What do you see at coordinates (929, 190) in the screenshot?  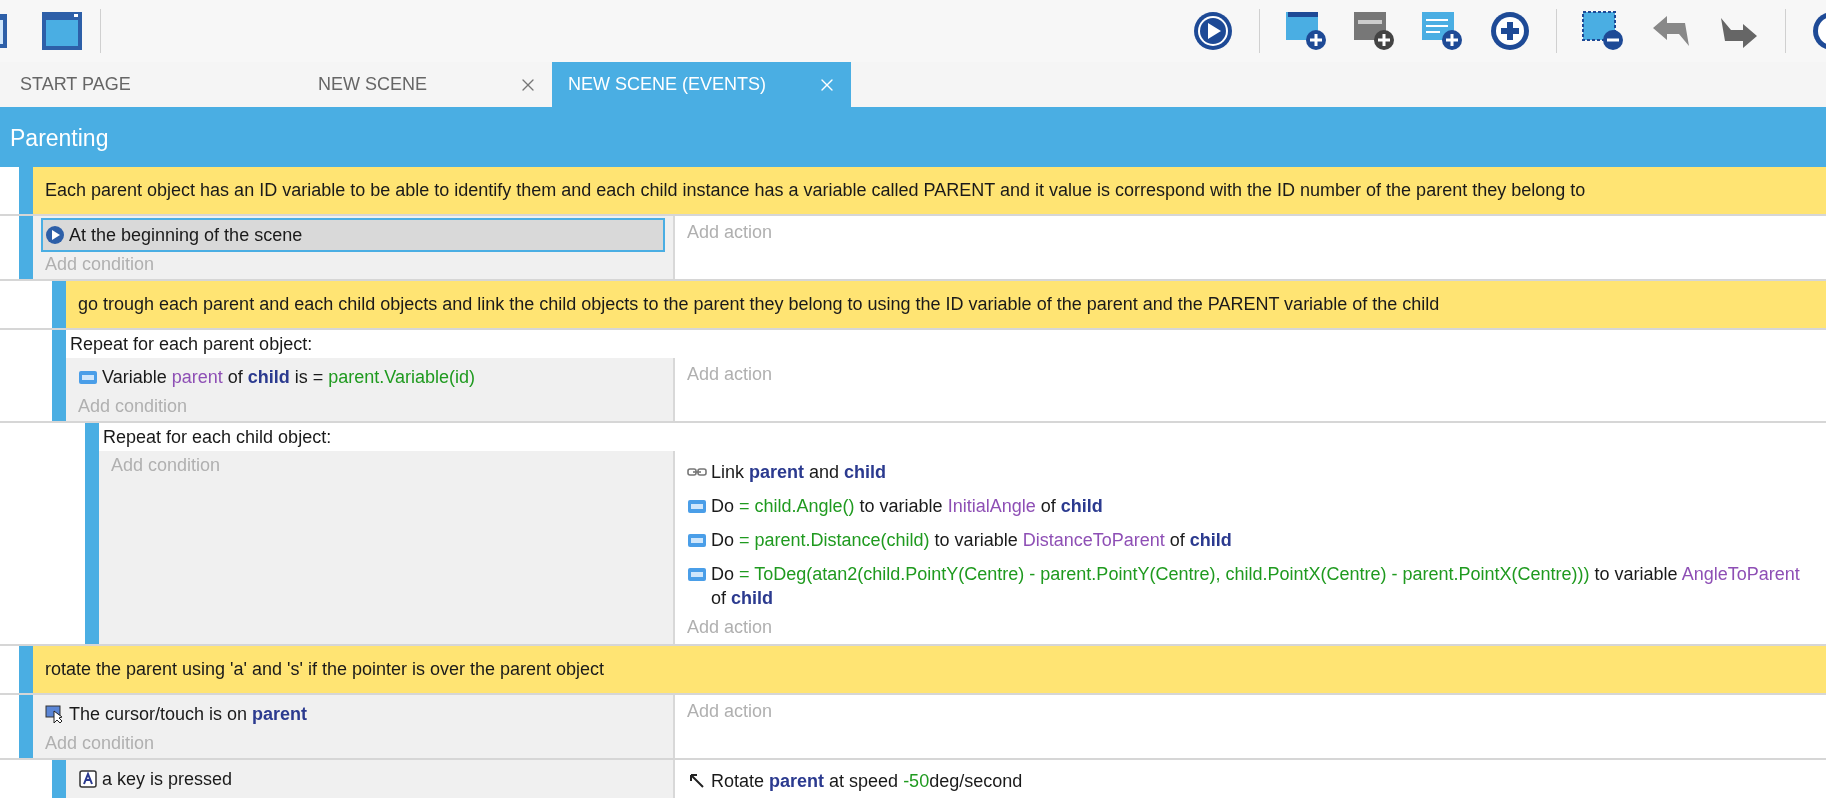 I see `comment: Each parent object has an ID variable to be able to identify them and each child instance has a variable called PARENT and it value is correspond with the ID number of the parent they belong to` at bounding box center [929, 190].